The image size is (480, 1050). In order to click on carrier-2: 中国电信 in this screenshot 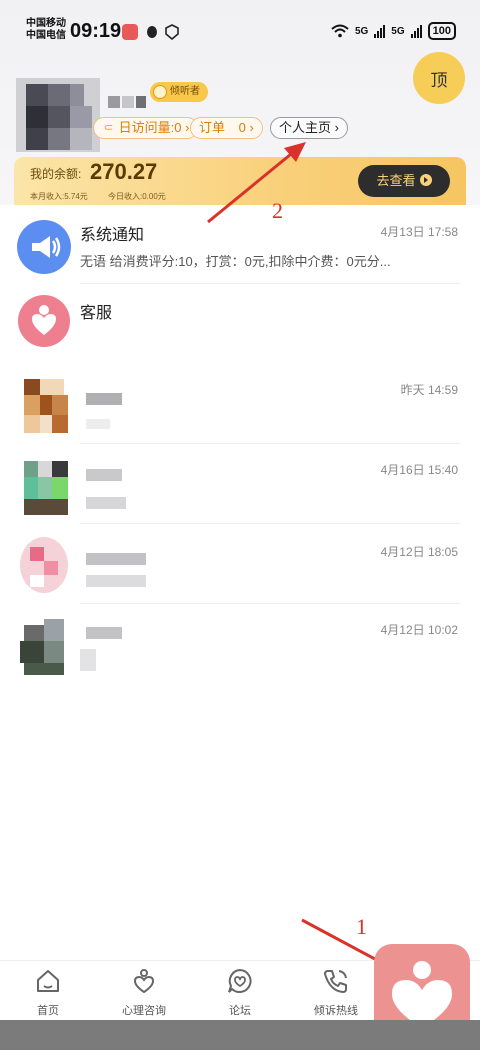, I will do `click(46, 35)`.